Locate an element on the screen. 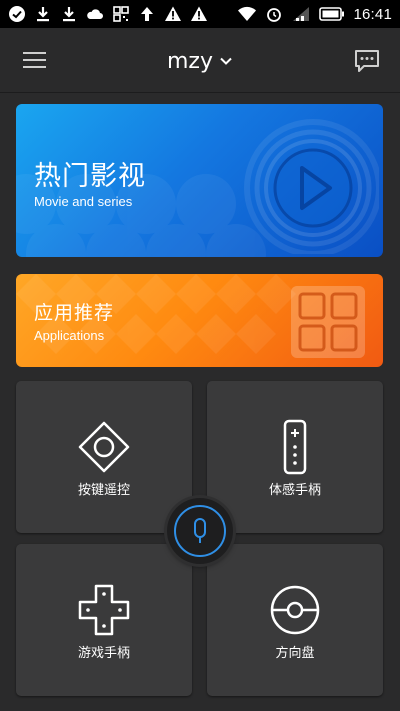  tile-steering-wheel-label: 方向盘 is located at coordinates (295, 653).